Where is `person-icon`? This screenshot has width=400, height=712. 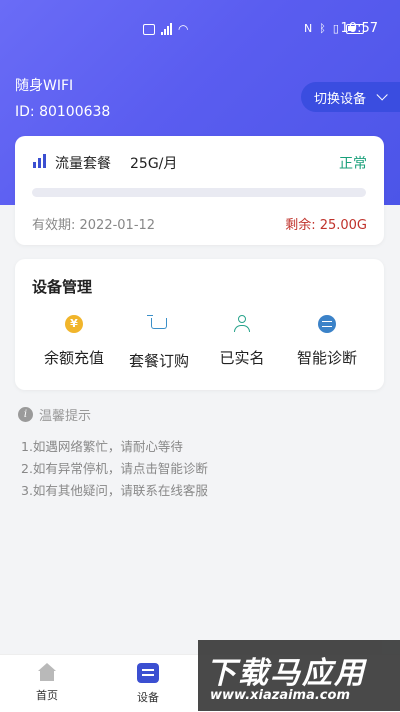
person-icon is located at coordinates (242, 325).